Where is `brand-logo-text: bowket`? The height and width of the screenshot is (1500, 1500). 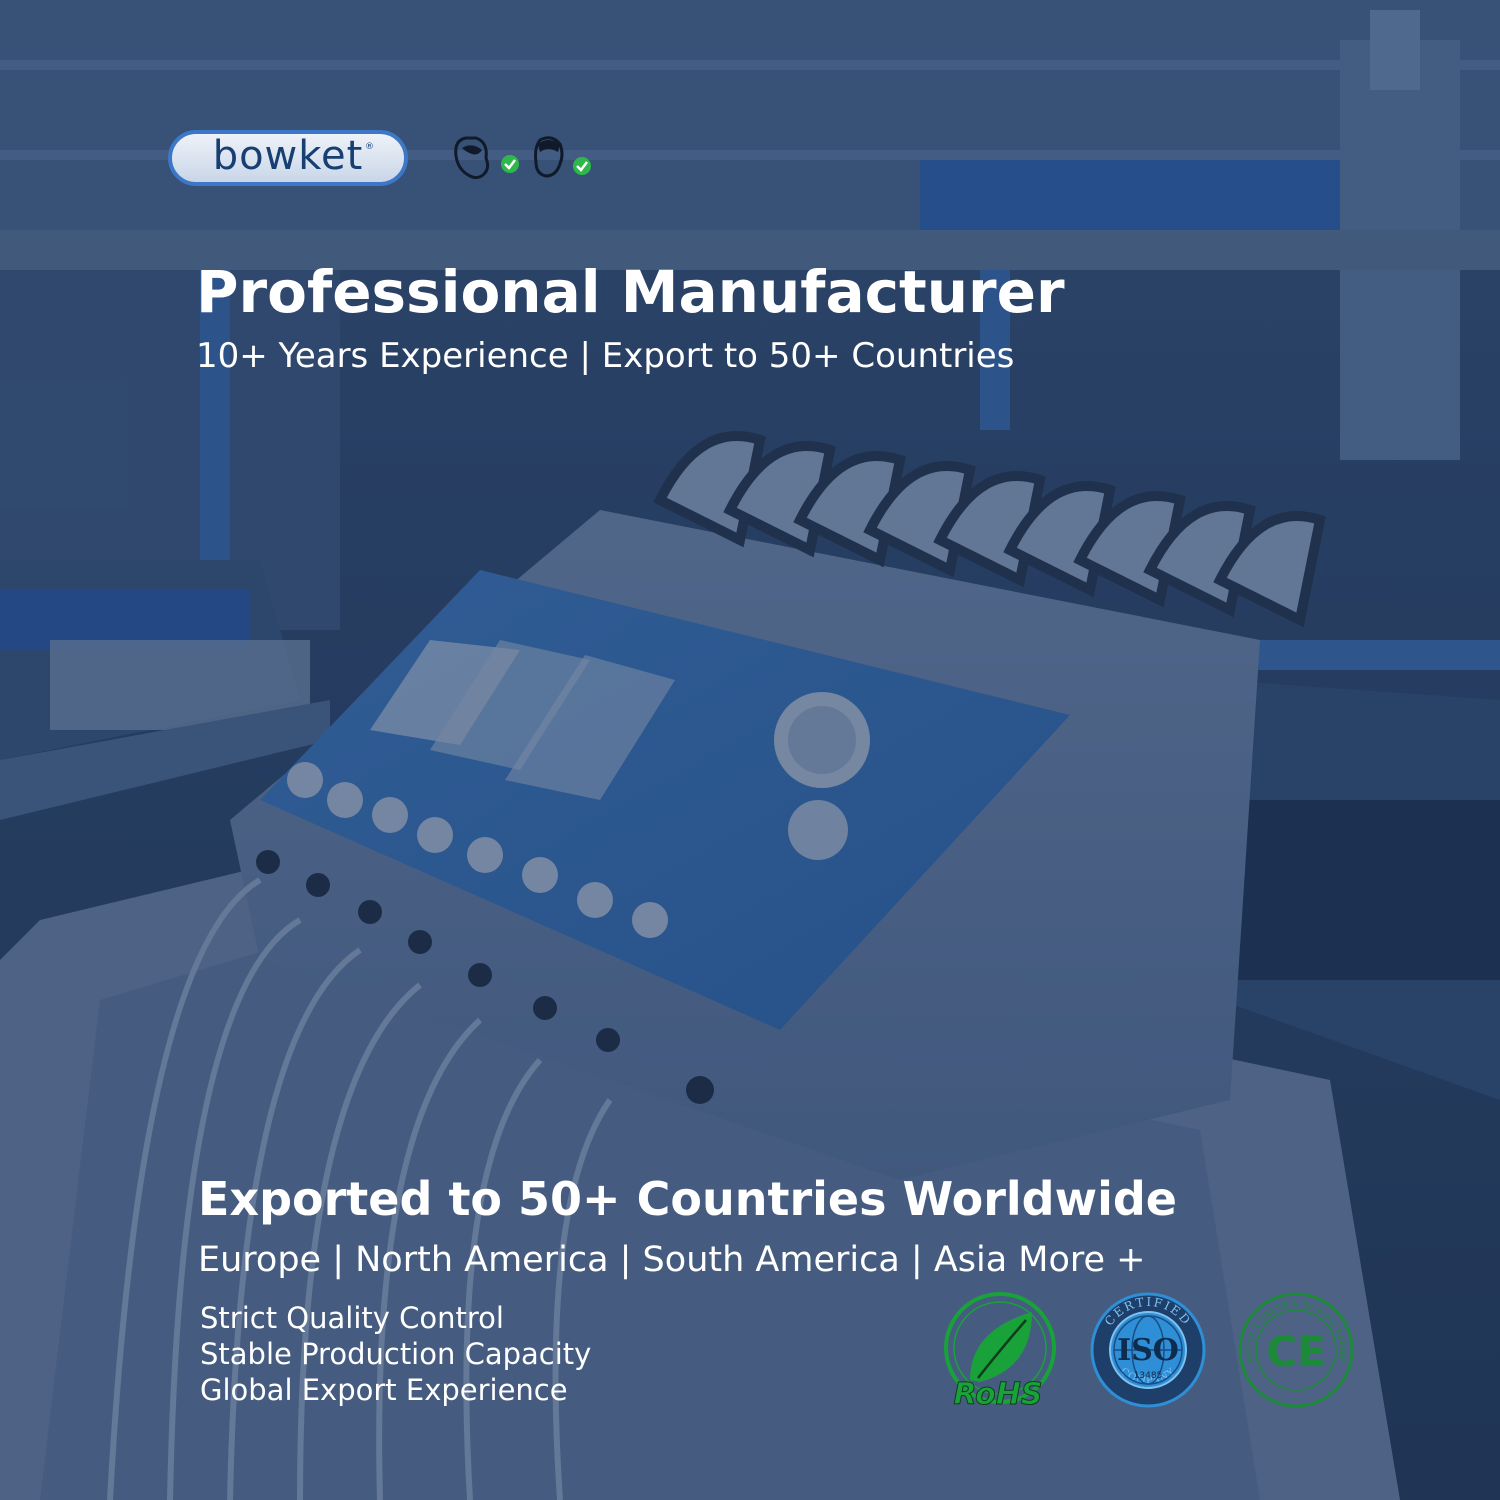 brand-logo-text: bowket is located at coordinates (288, 156).